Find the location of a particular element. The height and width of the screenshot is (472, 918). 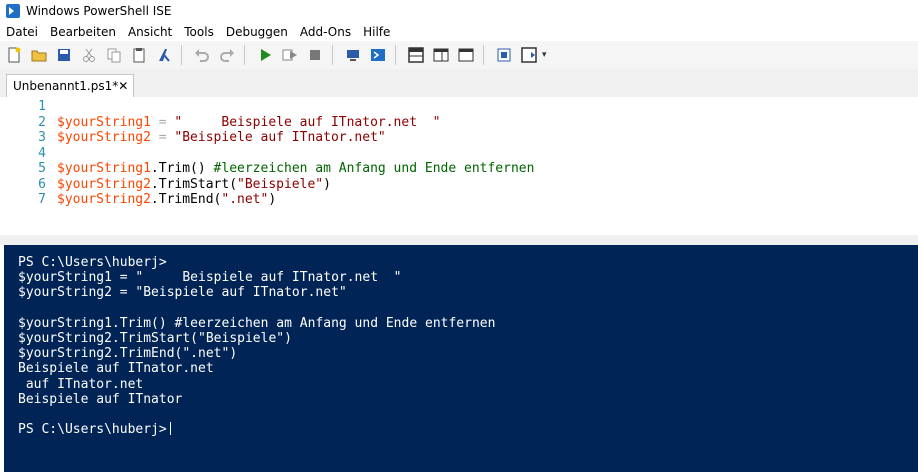

menu-tools: Tools is located at coordinates (199, 32).